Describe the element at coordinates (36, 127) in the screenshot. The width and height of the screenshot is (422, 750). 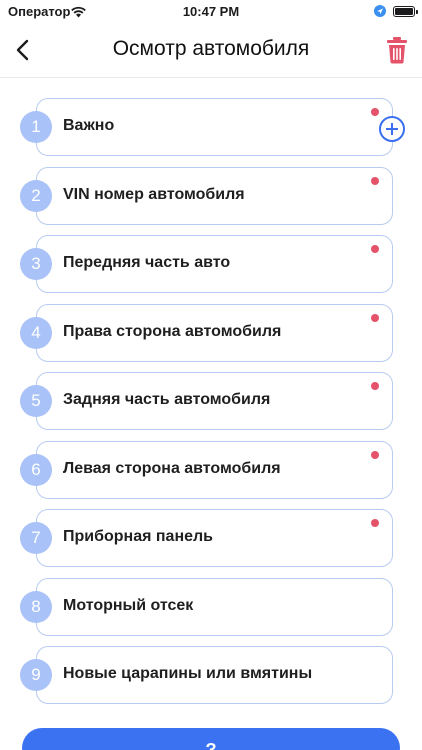
I see `section-number-badge: 1` at that location.